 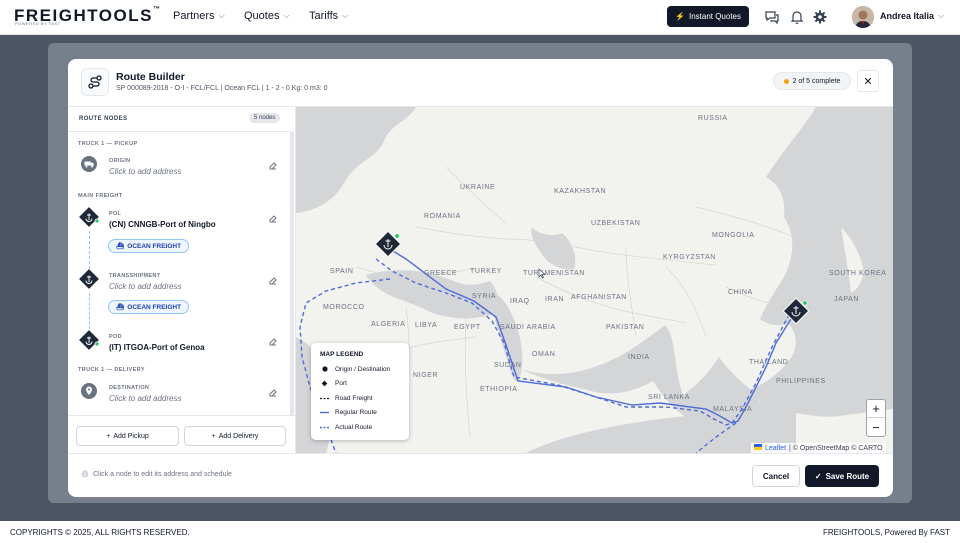 I want to click on map-label-ethiopia: ETHIOPIA, so click(x=498, y=389).